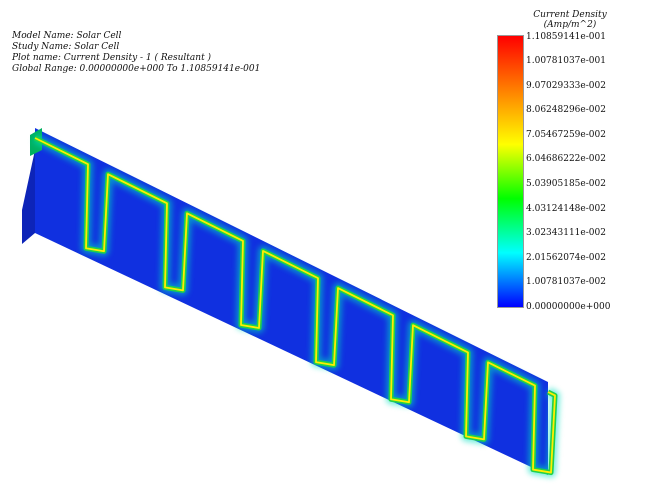  Describe the element at coordinates (28, 197) in the screenshot. I see `model-side-face` at that location.